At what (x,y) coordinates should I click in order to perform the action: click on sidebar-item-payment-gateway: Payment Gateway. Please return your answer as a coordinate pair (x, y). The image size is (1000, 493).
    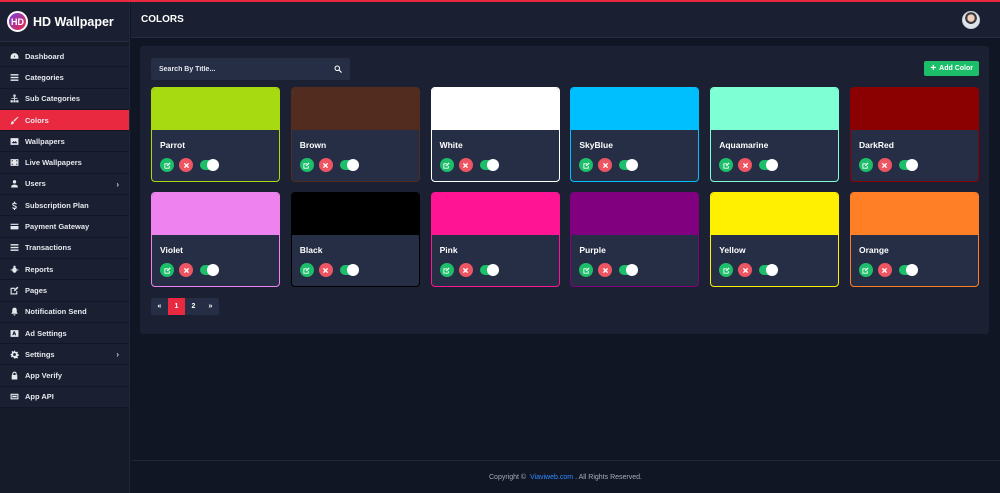
    Looking at the image, I should click on (64, 227).